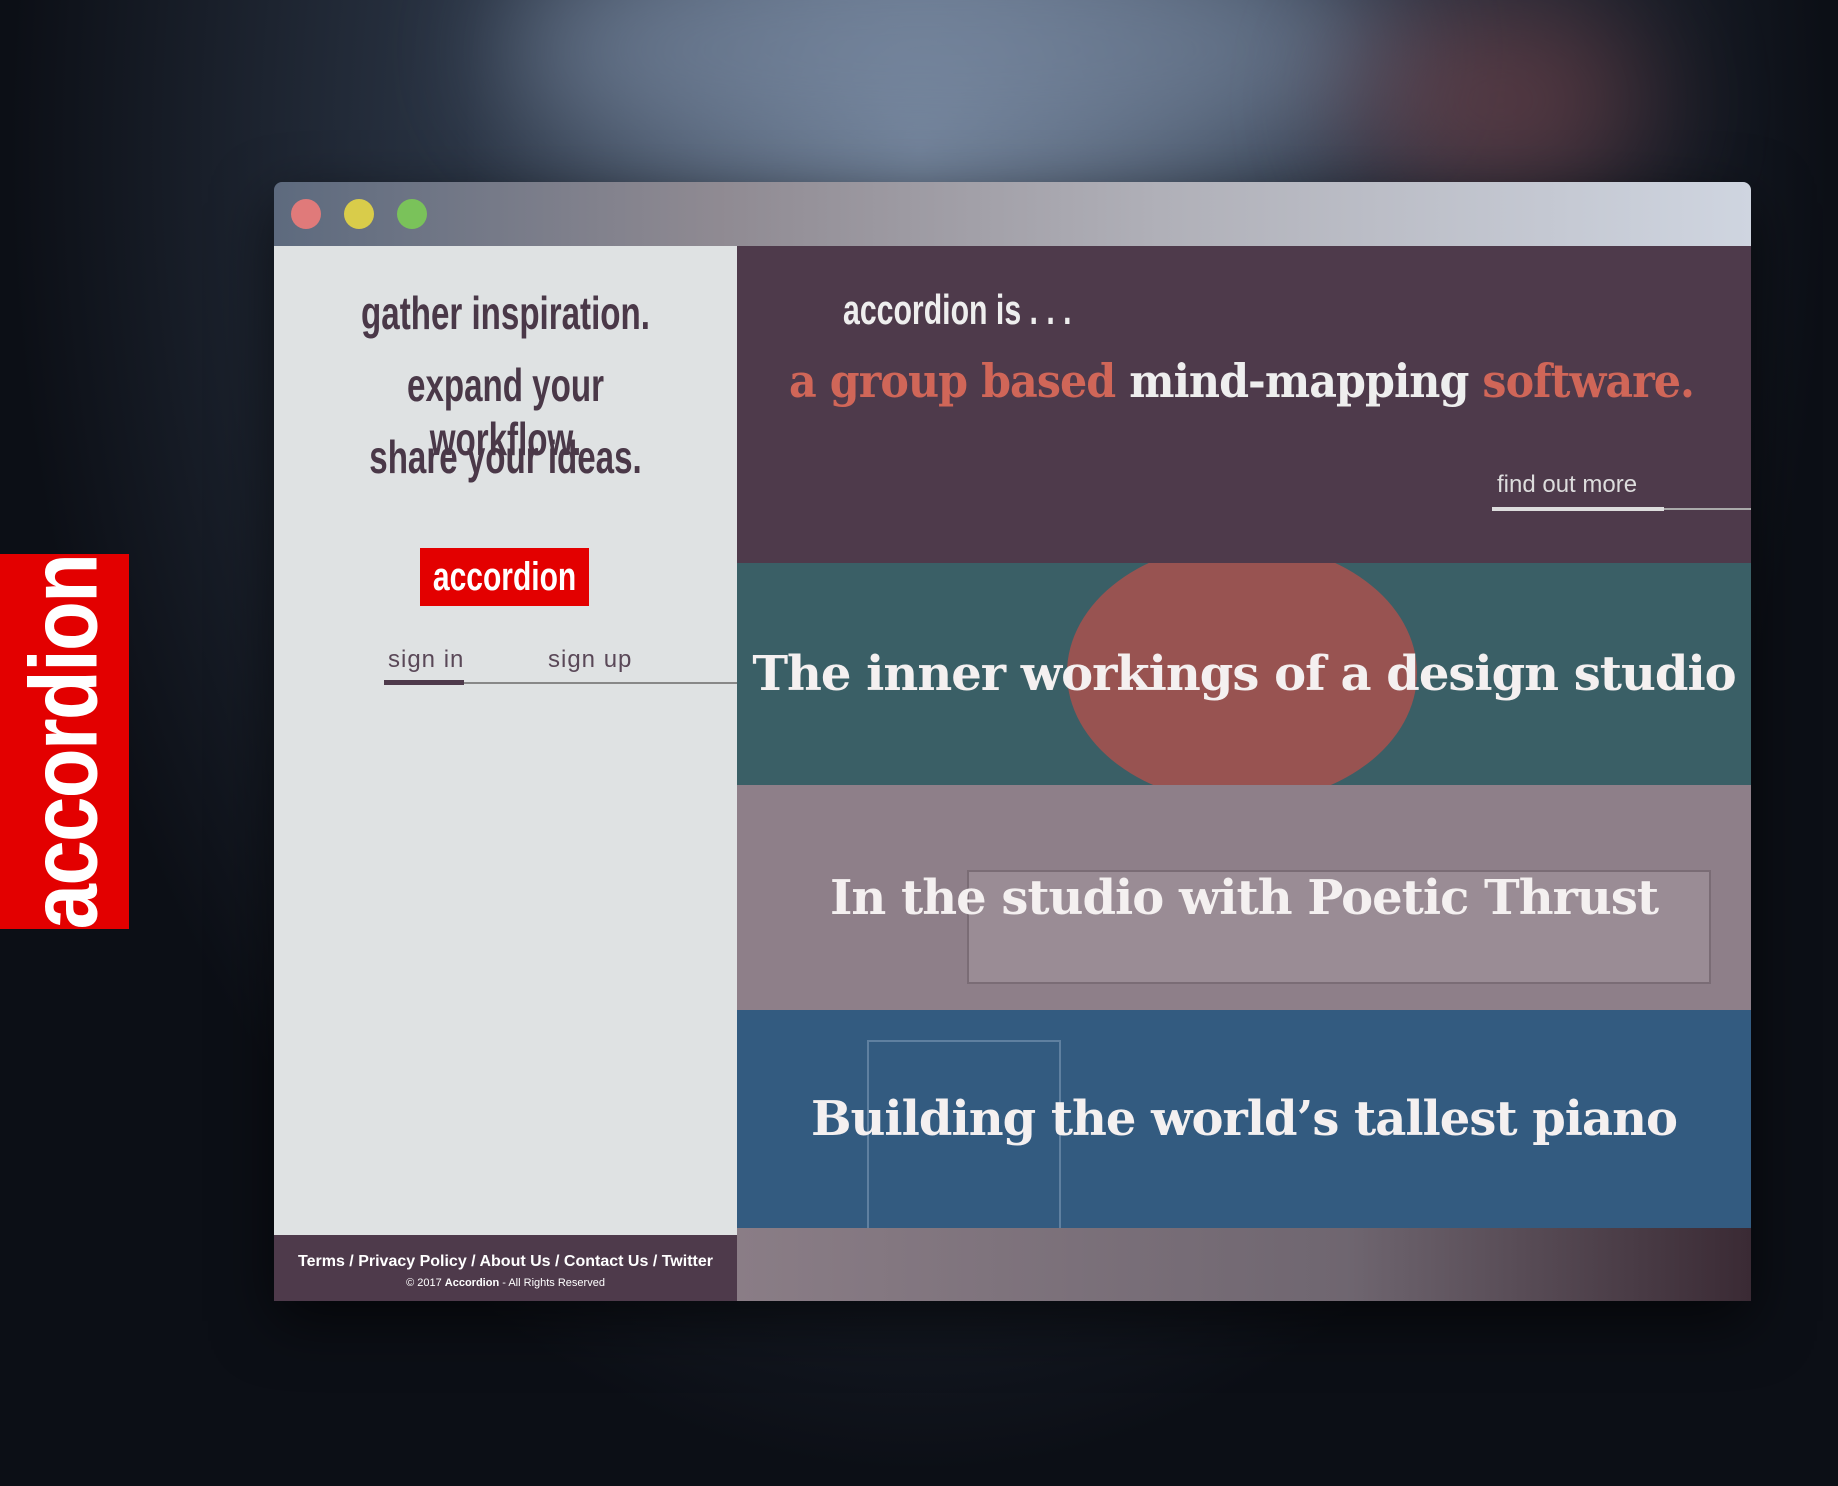 This screenshot has height=1486, width=1838. I want to click on auth-tabs: sign in sign up, so click(505, 666).